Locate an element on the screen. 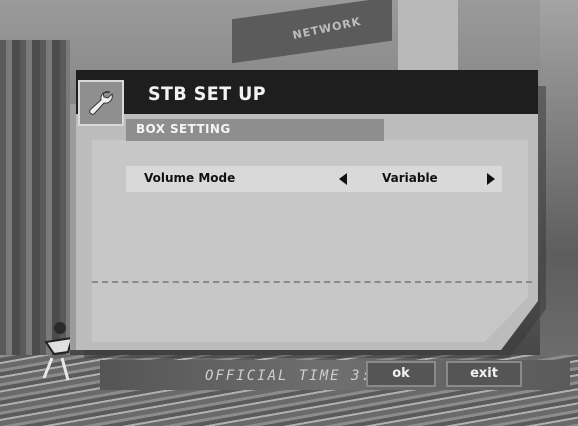 The width and height of the screenshot is (578, 426). ticker-text: OFFICIAL TIME 3: is located at coordinates (288, 376).